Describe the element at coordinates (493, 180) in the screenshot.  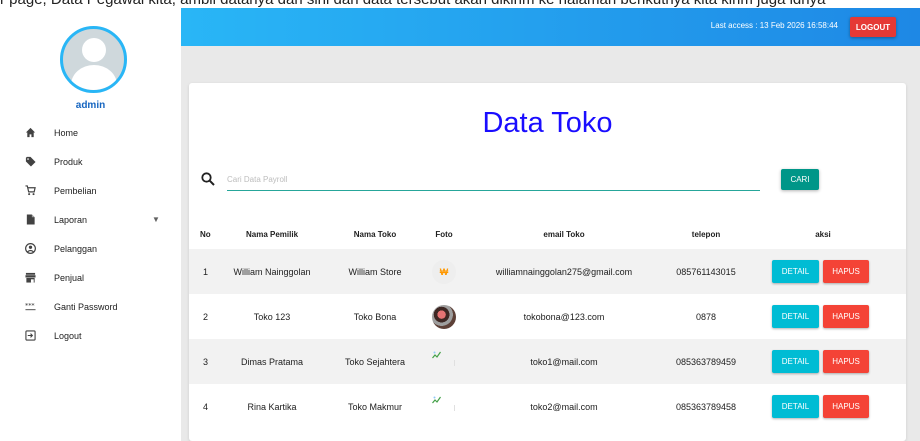
I see `search-input` at that location.